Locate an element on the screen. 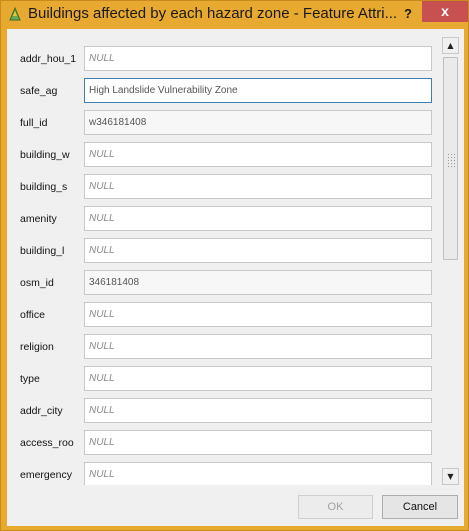  field-label: office is located at coordinates (32, 315).